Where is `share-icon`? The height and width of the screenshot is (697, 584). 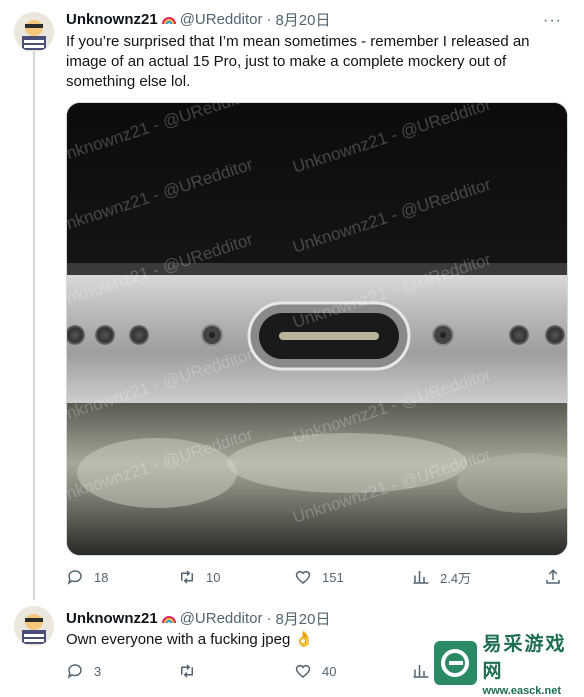
share-icon is located at coordinates (553, 576).